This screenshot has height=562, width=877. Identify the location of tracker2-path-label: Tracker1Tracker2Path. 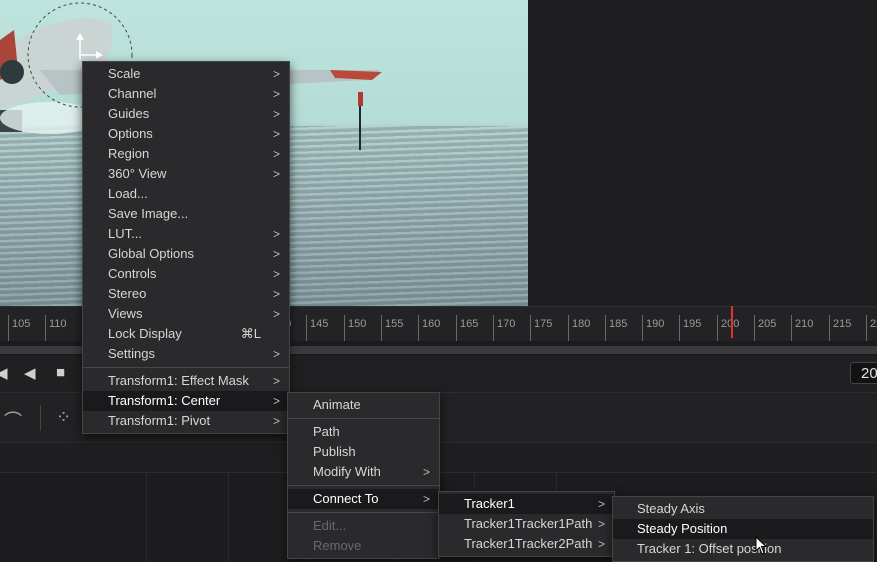
(528, 543).